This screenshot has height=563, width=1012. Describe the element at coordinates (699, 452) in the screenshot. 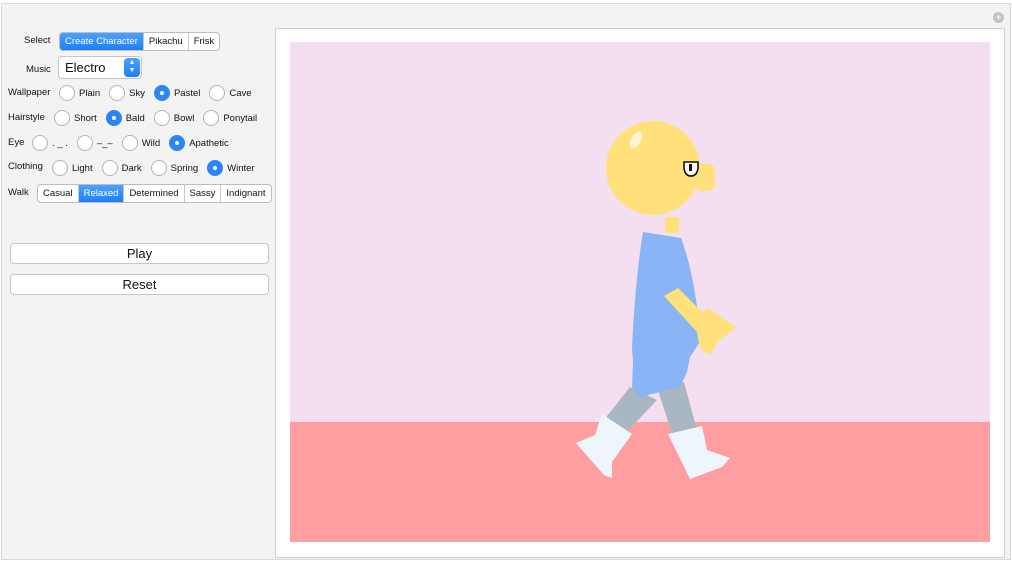

I see `character-front-boot` at that location.